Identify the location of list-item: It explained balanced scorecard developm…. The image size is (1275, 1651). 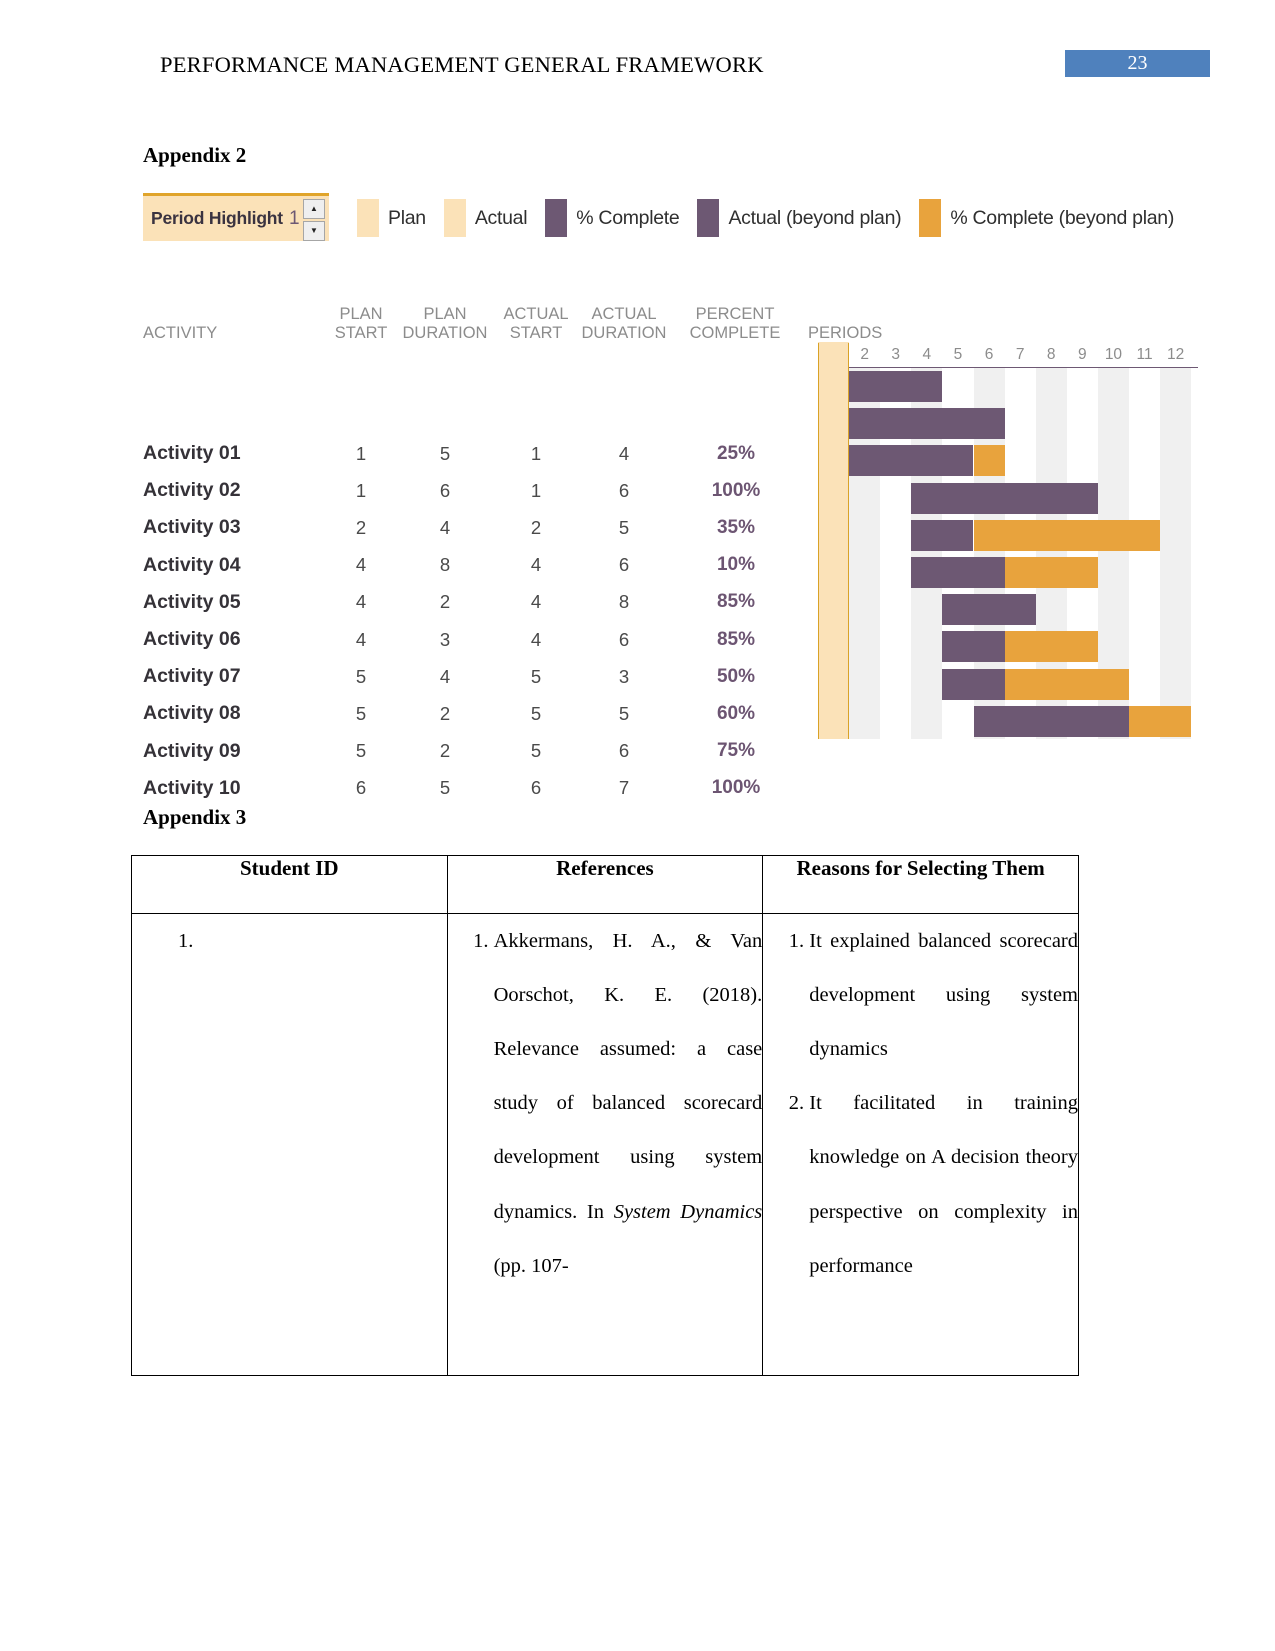
(943, 995).